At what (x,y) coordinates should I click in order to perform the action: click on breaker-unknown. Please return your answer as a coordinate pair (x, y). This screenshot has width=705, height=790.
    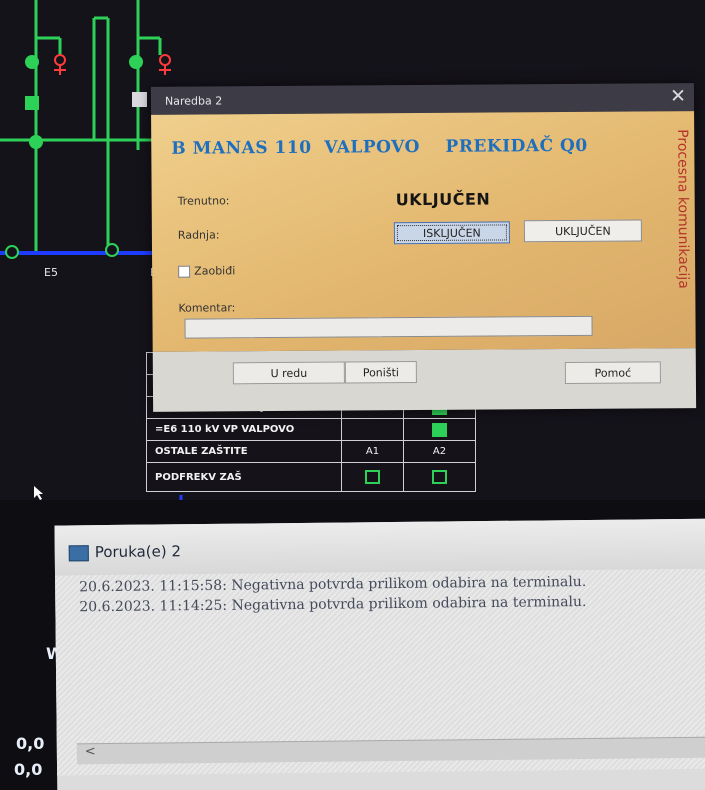
    Looking at the image, I should click on (139, 99).